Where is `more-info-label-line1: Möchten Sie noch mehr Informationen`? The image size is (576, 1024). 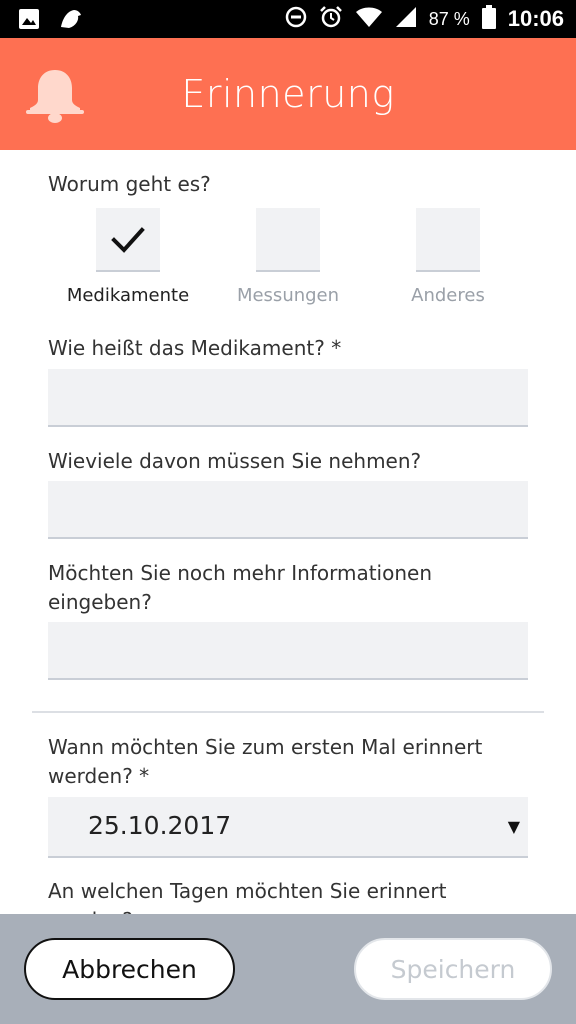
more-info-label-line1: Möchten Sie noch mehr Informationen is located at coordinates (240, 573).